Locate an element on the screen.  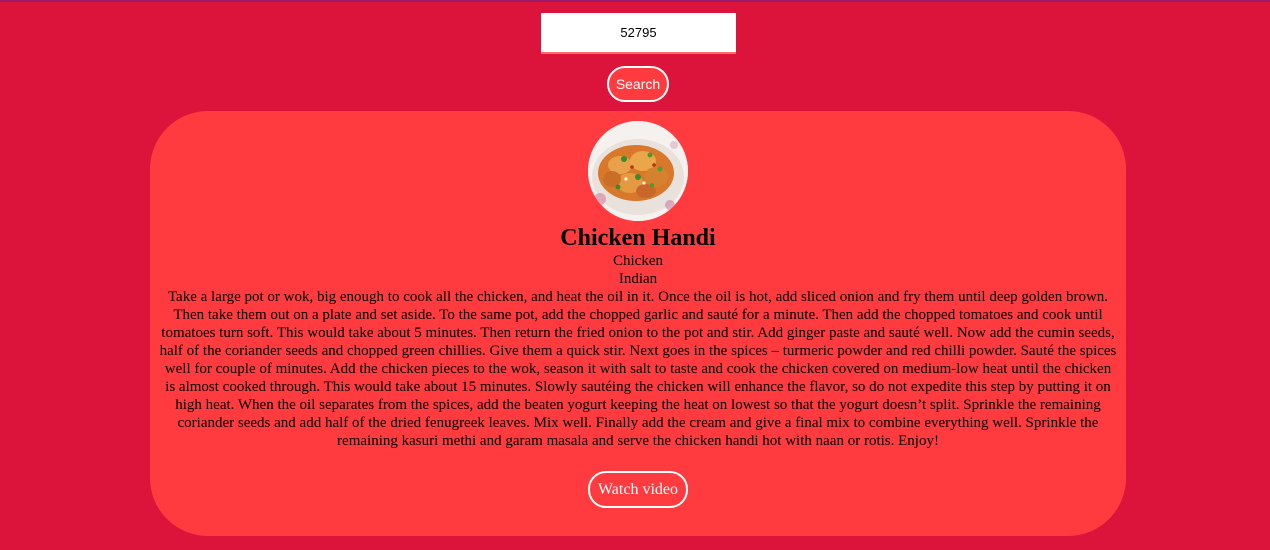
meal-title: Chicken Handi is located at coordinates (638, 238).